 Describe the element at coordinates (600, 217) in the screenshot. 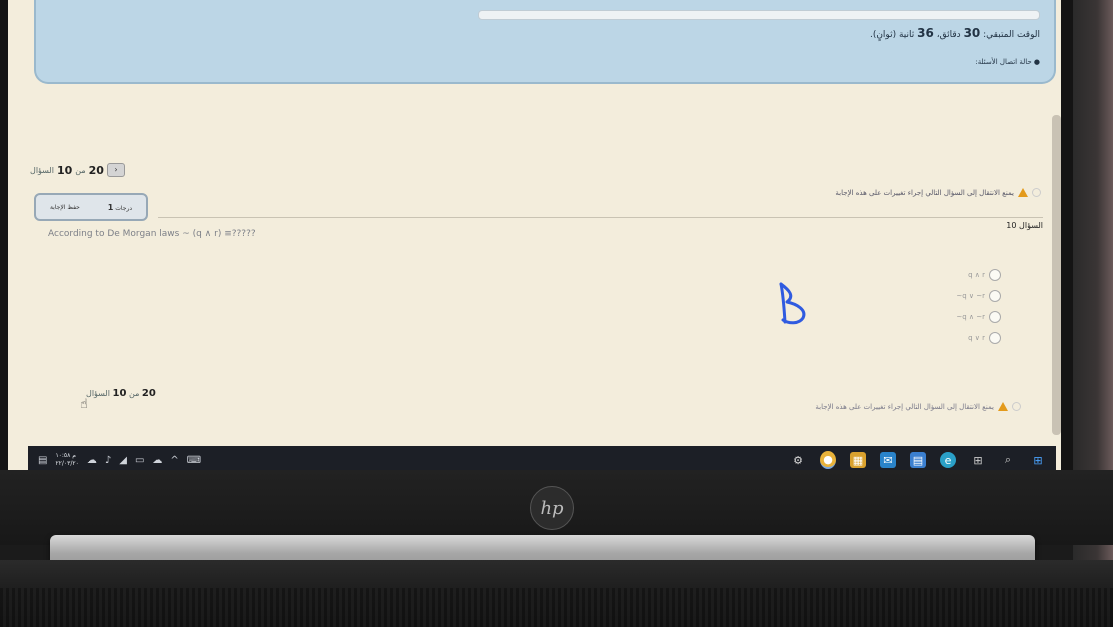

I see `divider` at that location.